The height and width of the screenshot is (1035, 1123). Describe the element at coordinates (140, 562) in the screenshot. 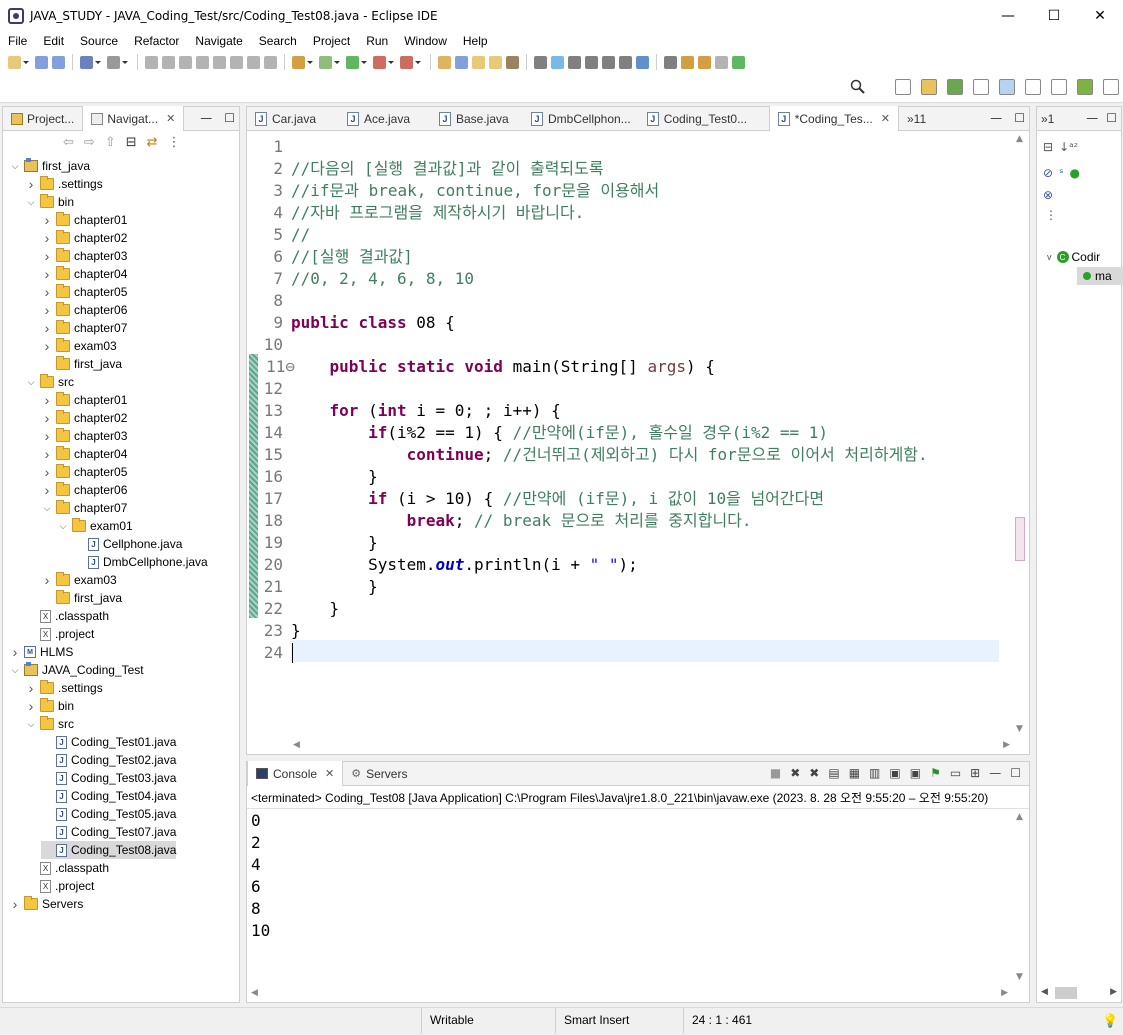

I see `tree-item: J DmbCellphone.java` at that location.